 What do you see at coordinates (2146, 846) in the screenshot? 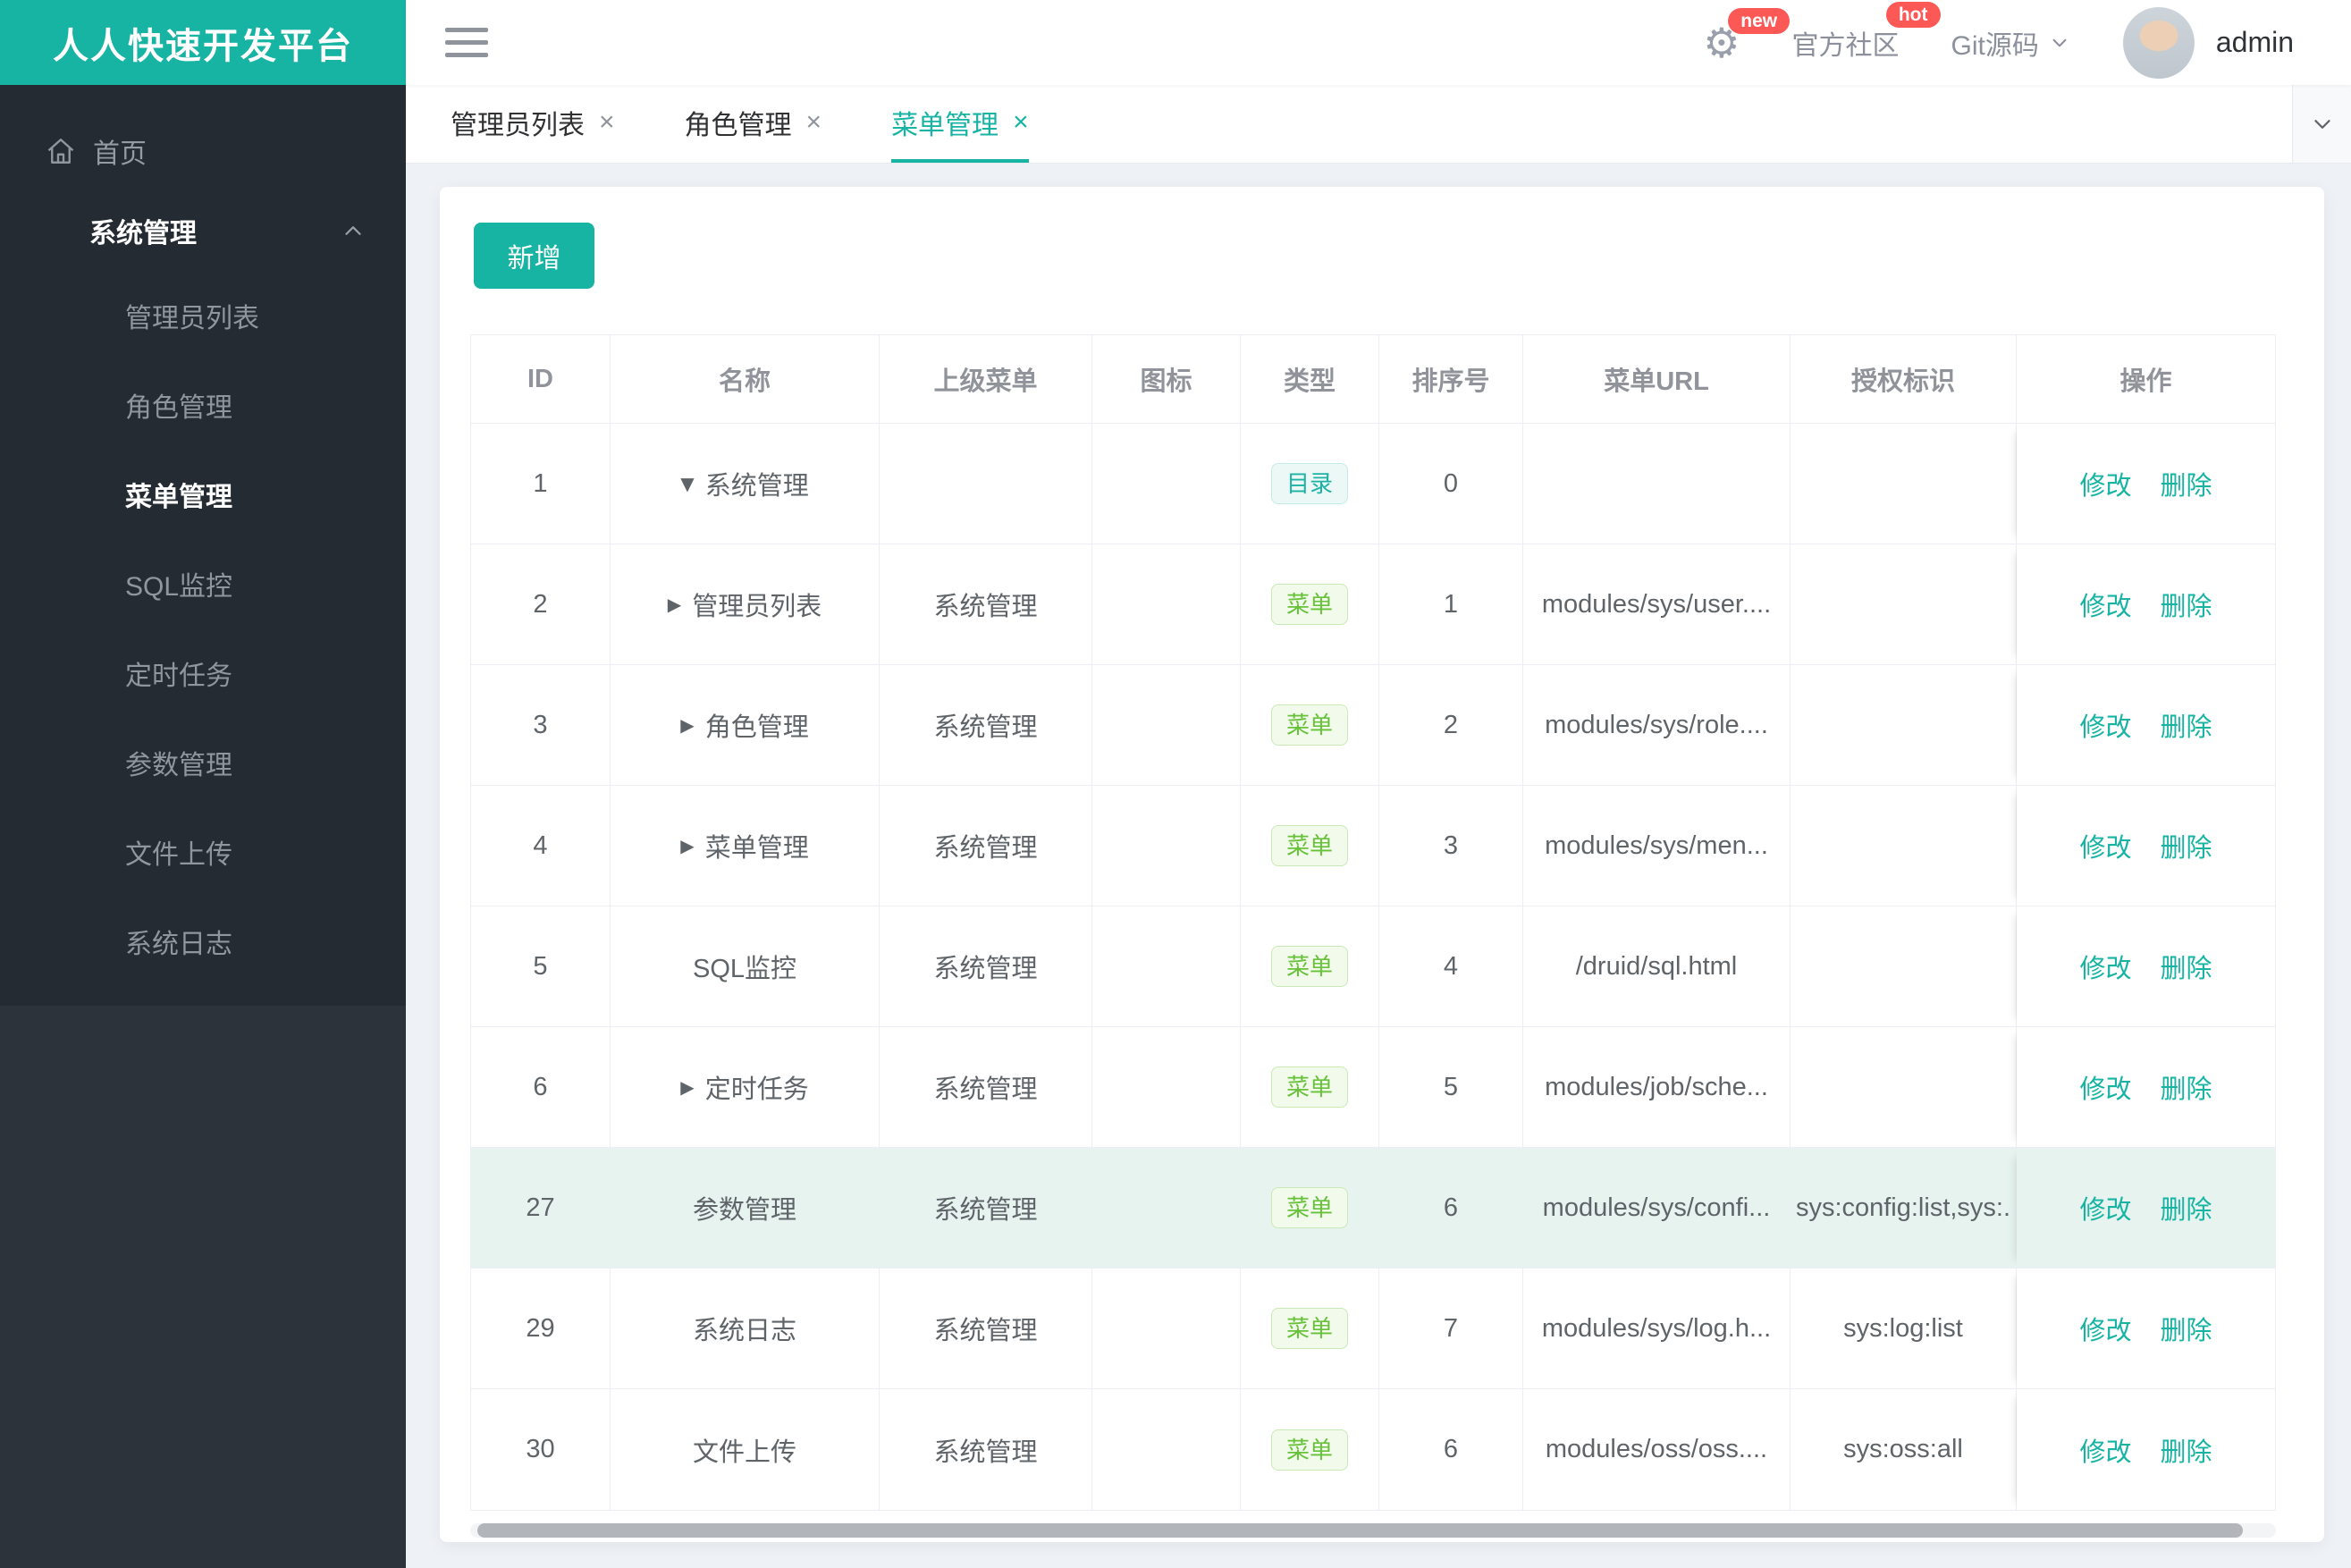
I see `cell-actions: 修改 删除` at bounding box center [2146, 846].